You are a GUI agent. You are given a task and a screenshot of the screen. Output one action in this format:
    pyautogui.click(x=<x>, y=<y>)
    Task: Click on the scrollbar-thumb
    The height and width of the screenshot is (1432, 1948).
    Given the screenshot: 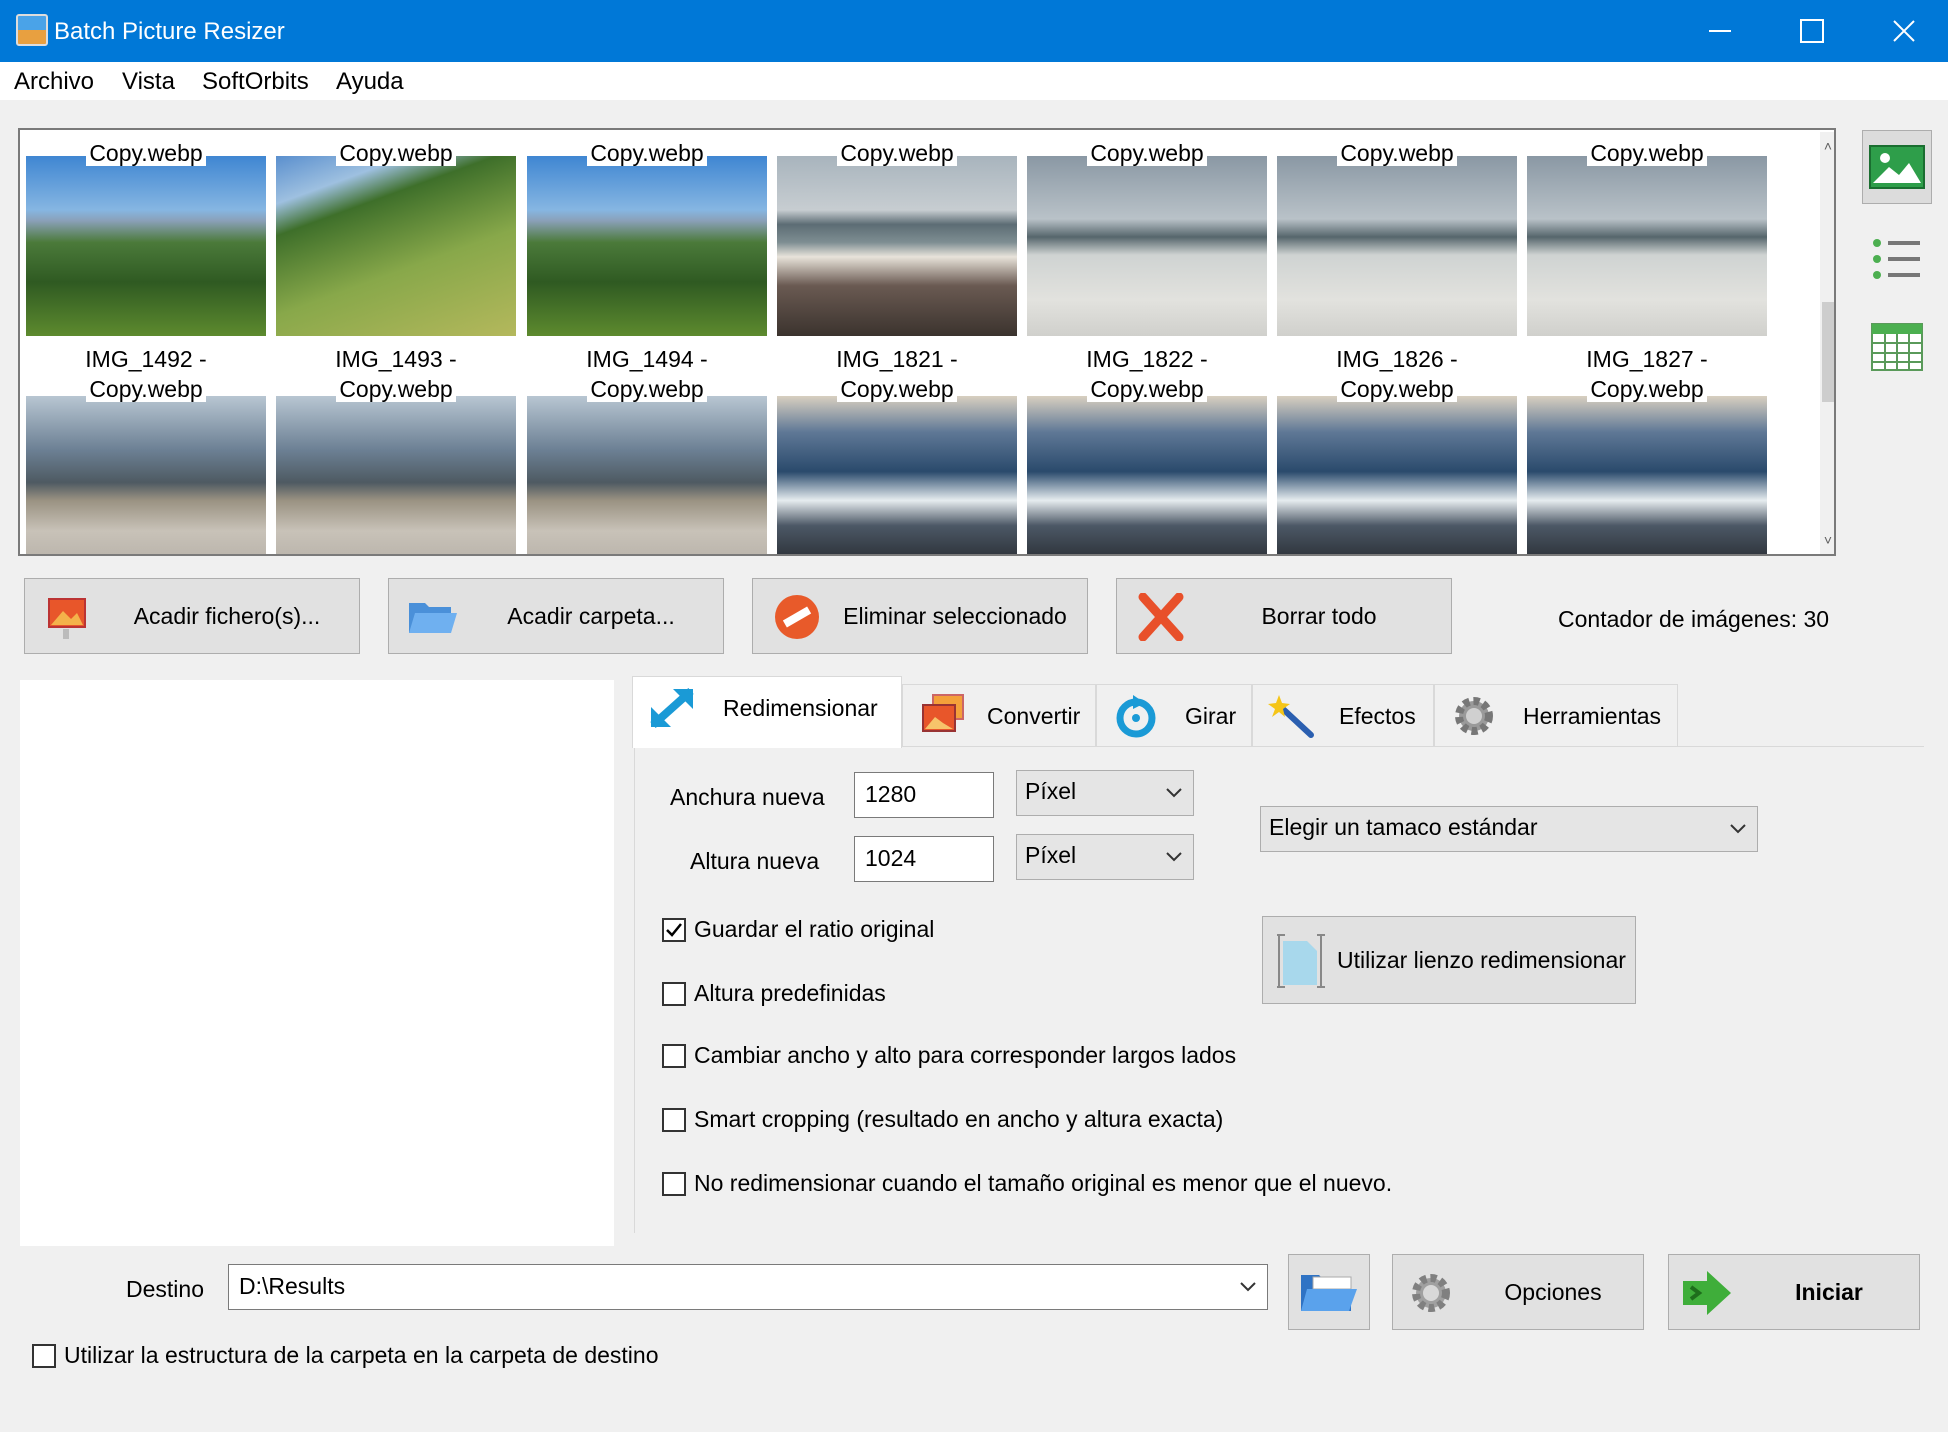 What is the action you would take?
    pyautogui.click(x=1828, y=352)
    